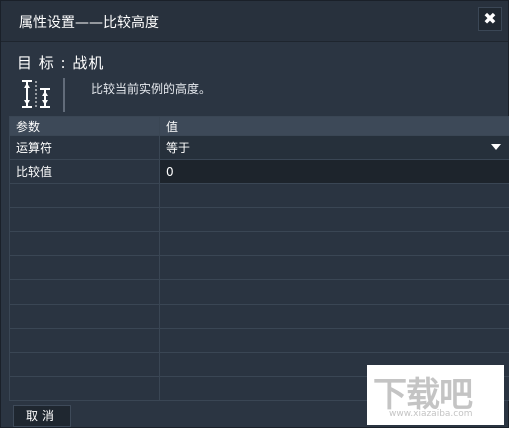 The width and height of the screenshot is (509, 428). Describe the element at coordinates (334, 126) in the screenshot. I see `column-header-value: 值` at that location.